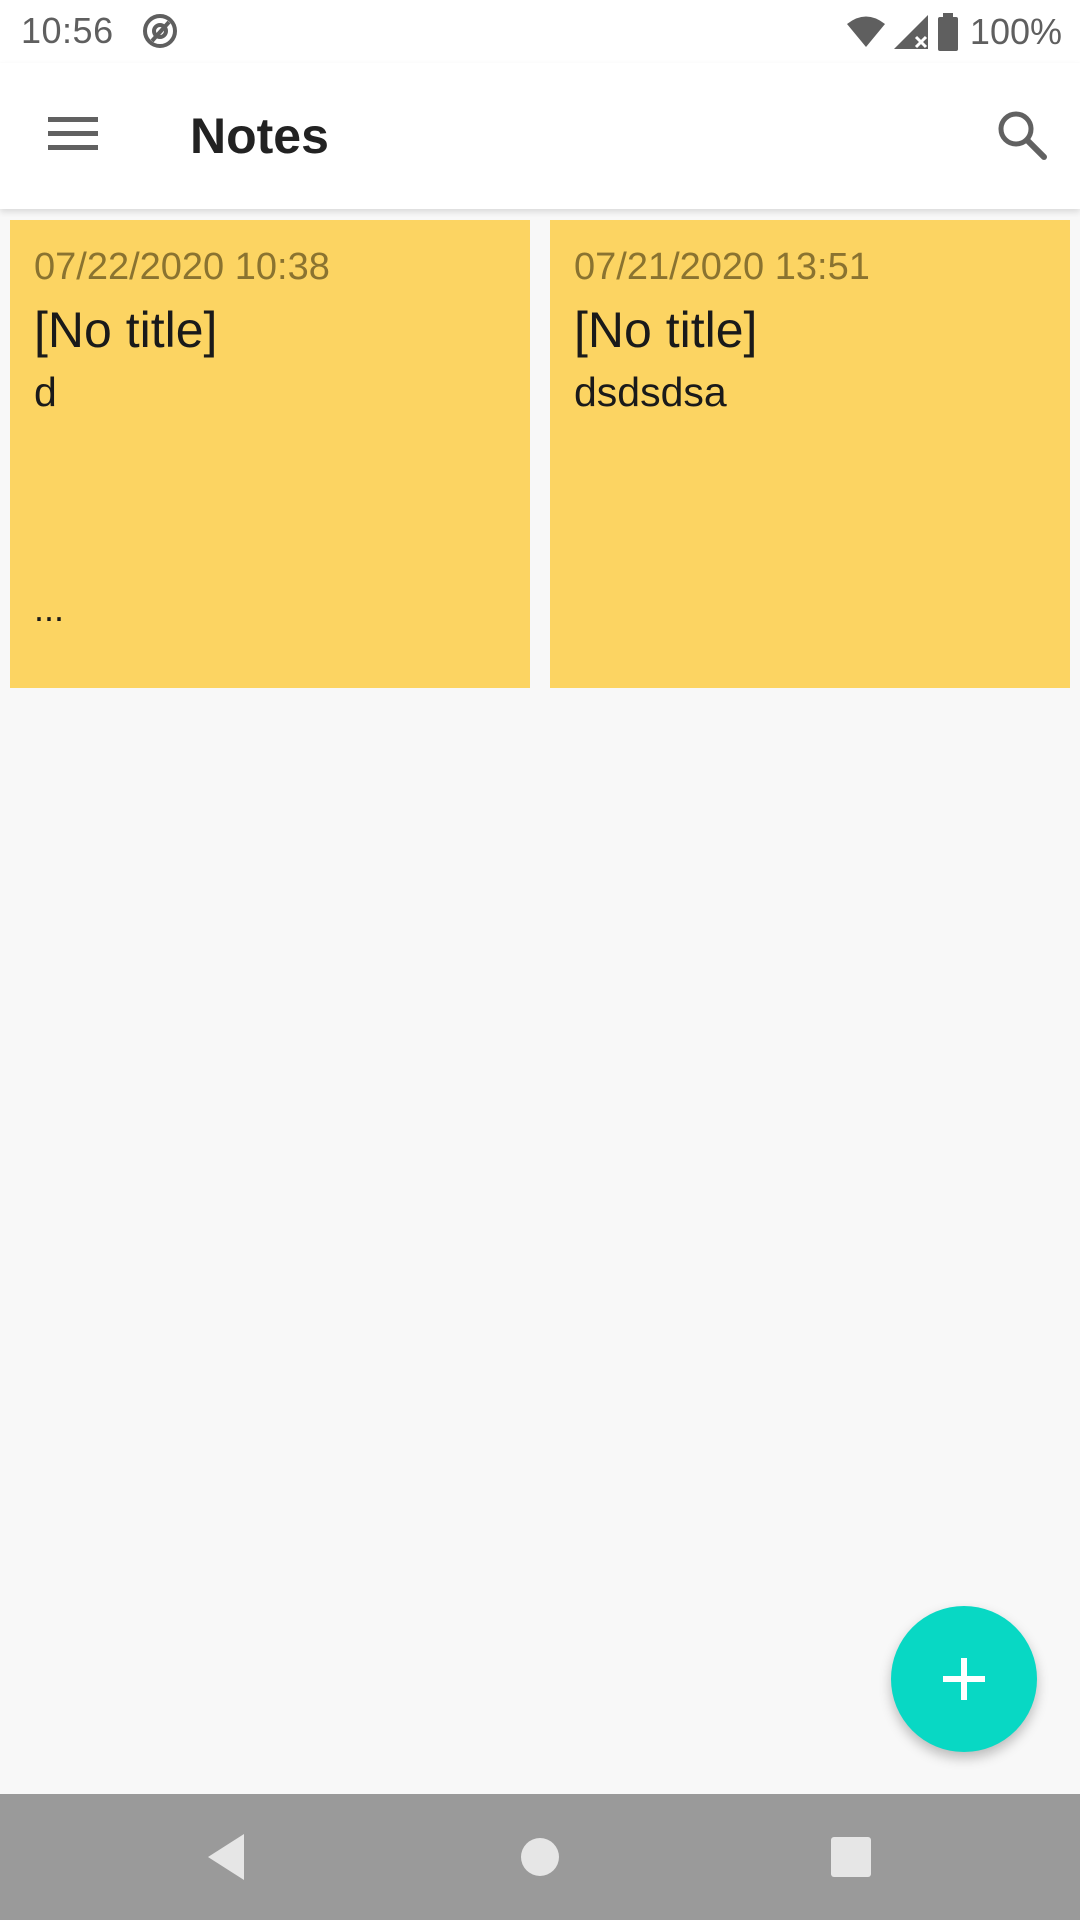  What do you see at coordinates (722, 267) in the screenshot?
I see `note-date: 07/21/2020 13:51` at bounding box center [722, 267].